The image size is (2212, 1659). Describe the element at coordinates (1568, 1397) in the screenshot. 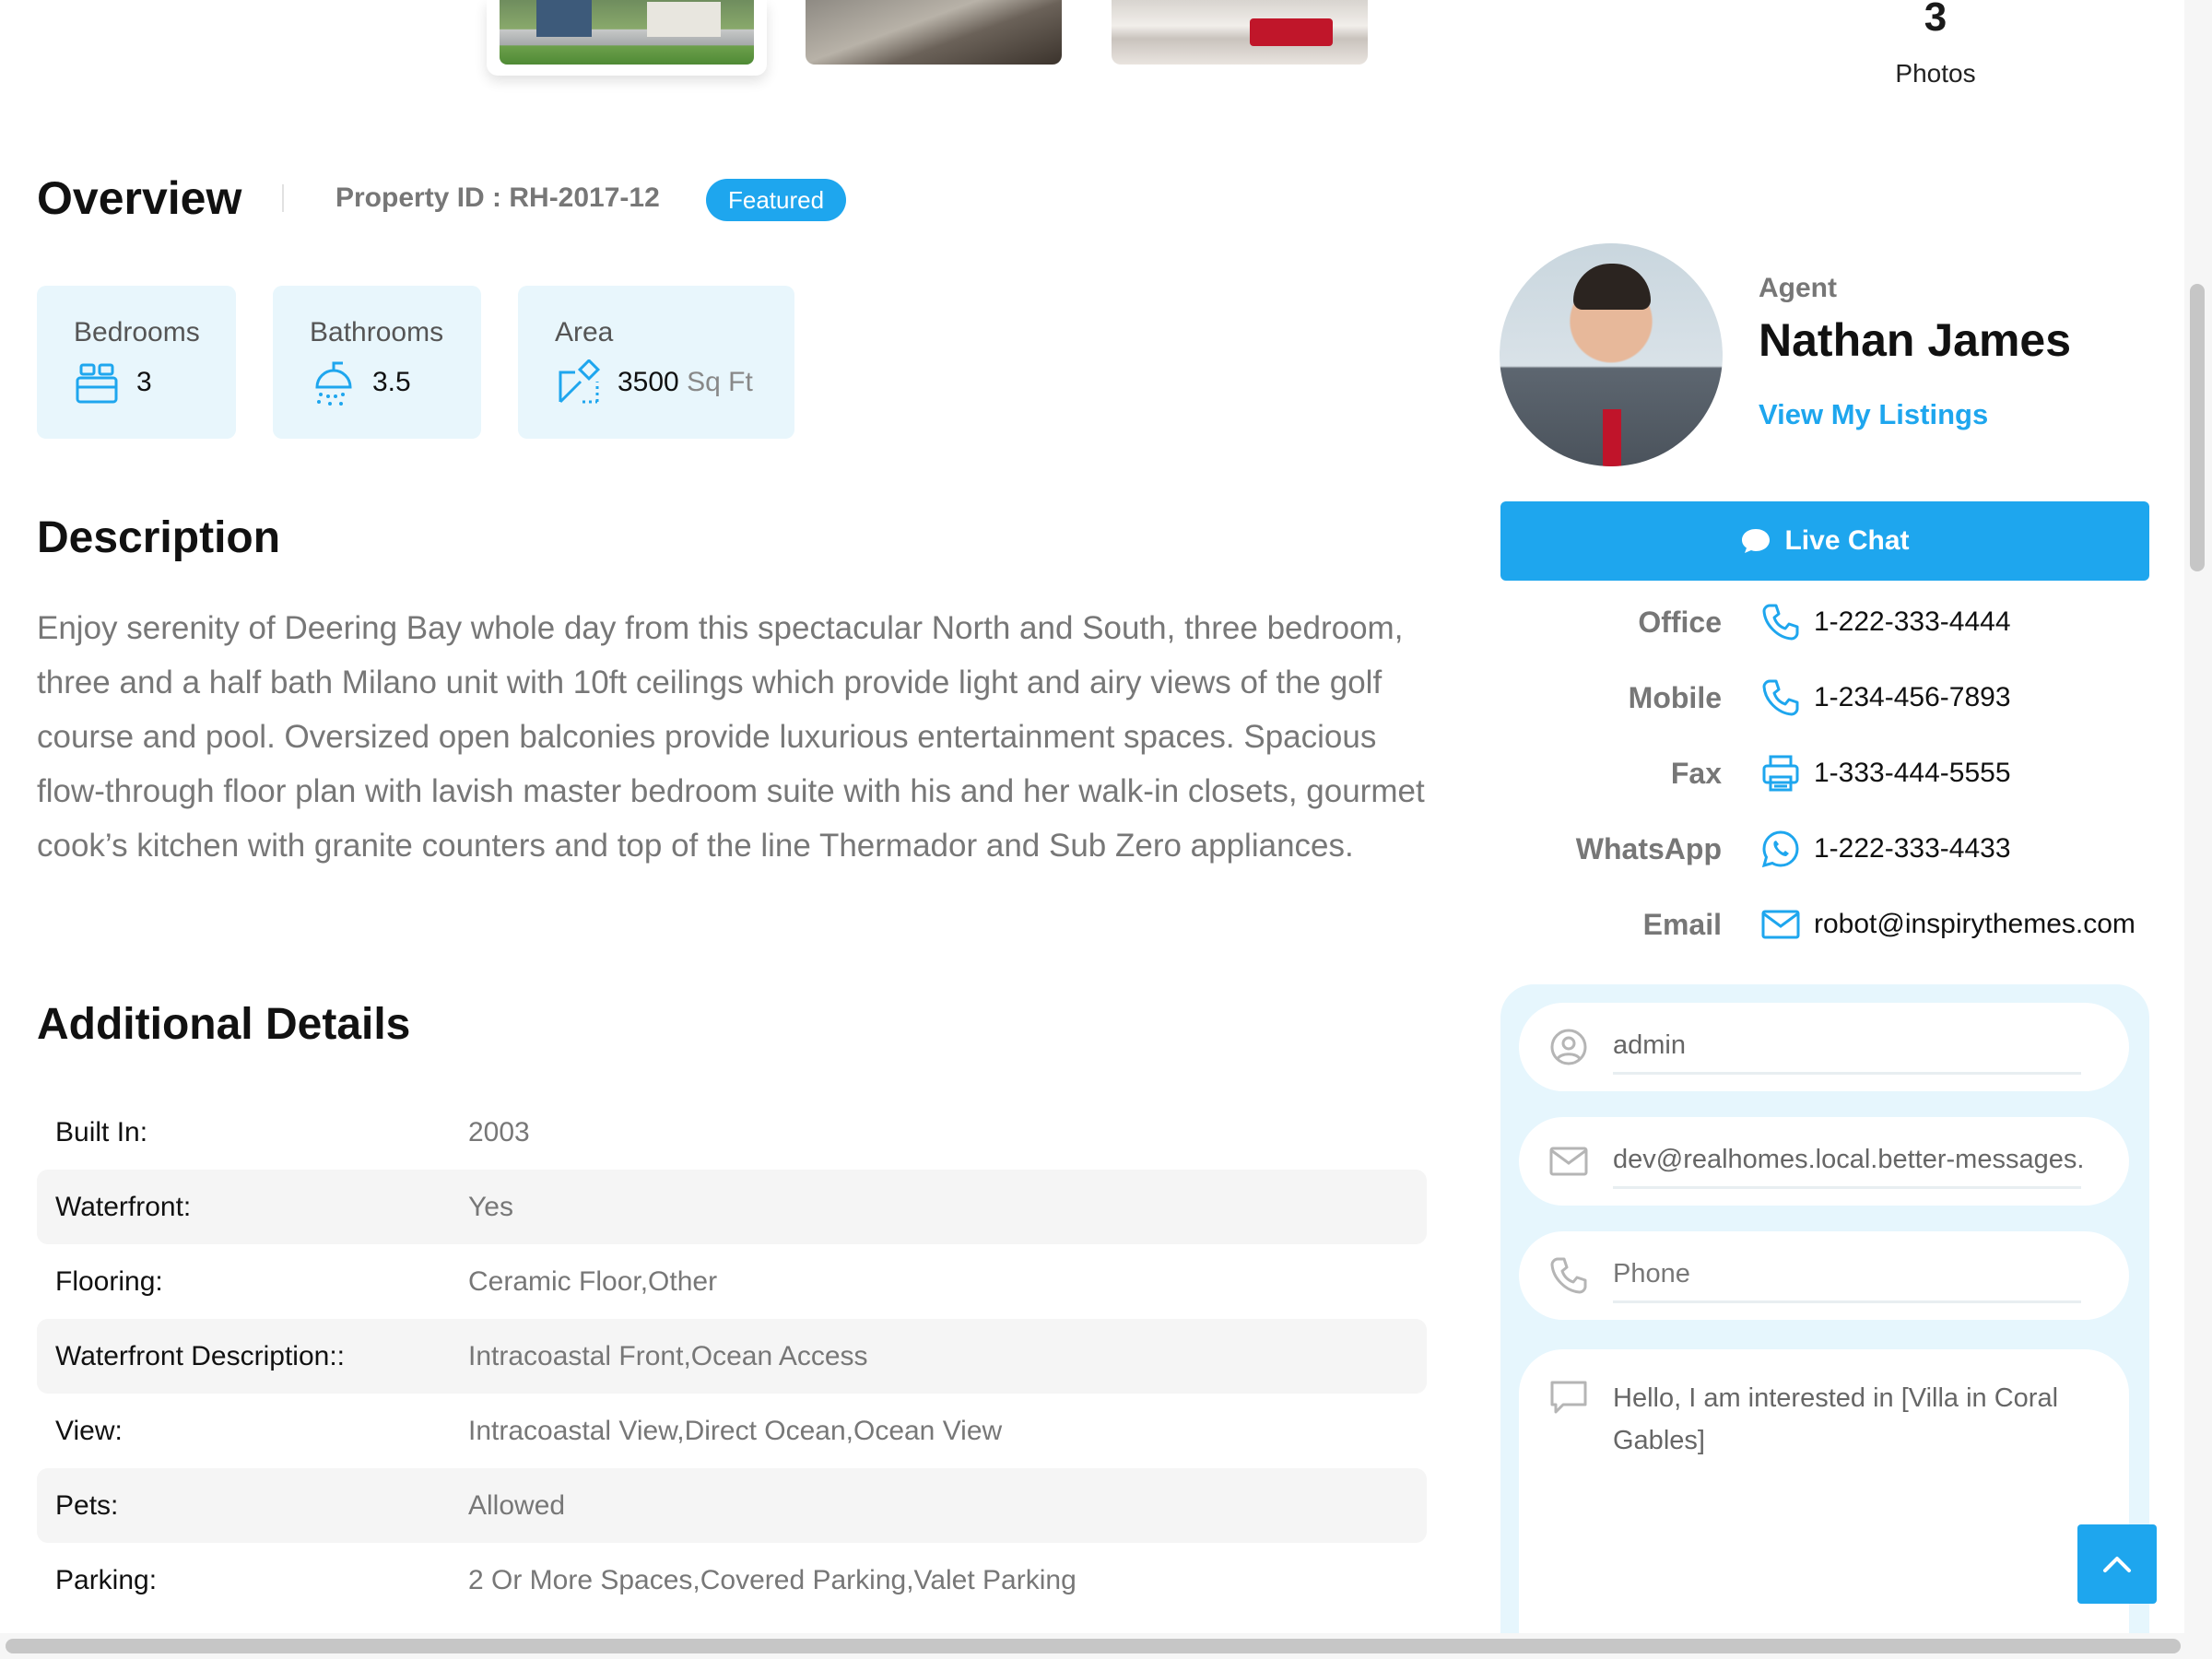

I see `comment-icon` at that location.